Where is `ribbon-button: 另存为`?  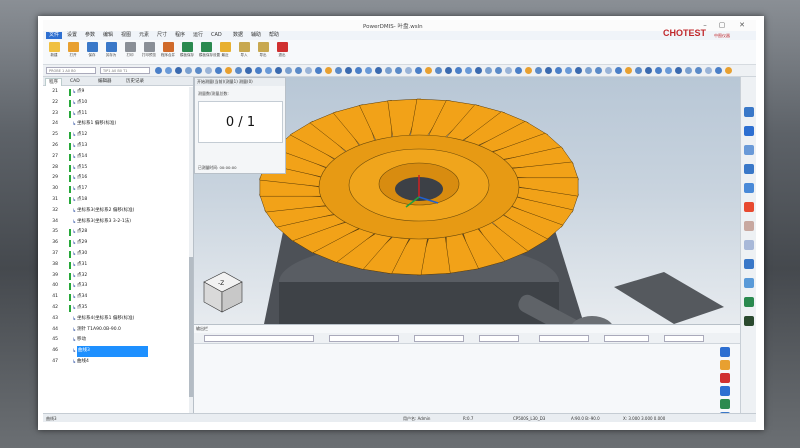 ribbon-button: 另存为 is located at coordinates (111, 52).